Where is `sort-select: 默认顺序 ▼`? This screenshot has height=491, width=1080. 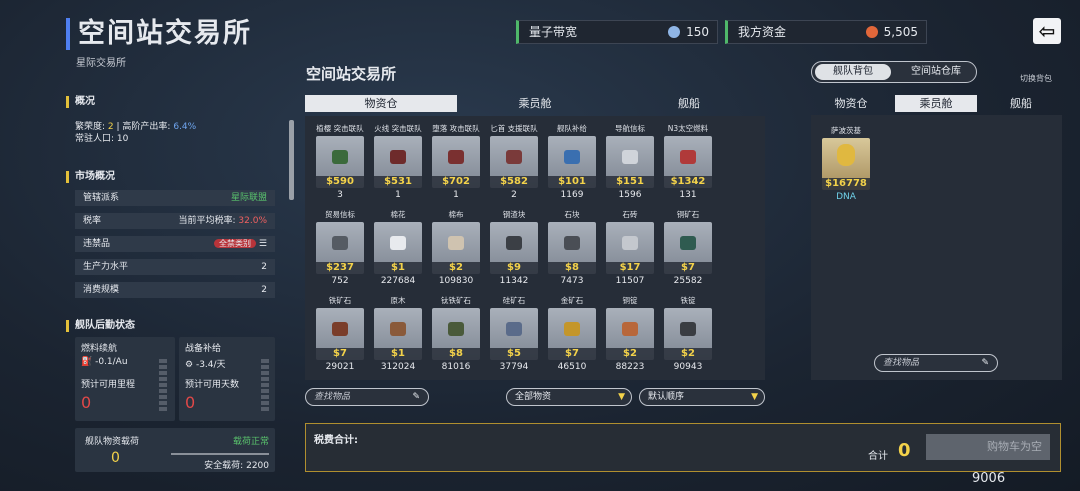 sort-select: 默认顺序 ▼ is located at coordinates (702, 397).